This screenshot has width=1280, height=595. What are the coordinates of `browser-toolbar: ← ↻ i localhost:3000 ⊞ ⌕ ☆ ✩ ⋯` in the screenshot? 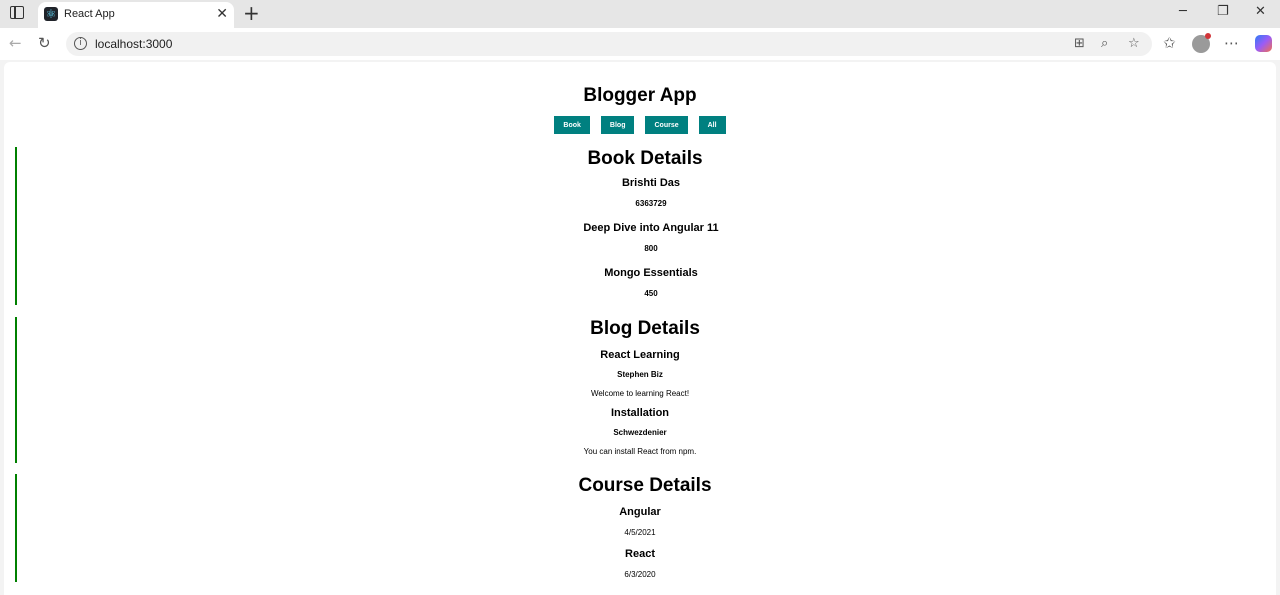 It's located at (640, 44).